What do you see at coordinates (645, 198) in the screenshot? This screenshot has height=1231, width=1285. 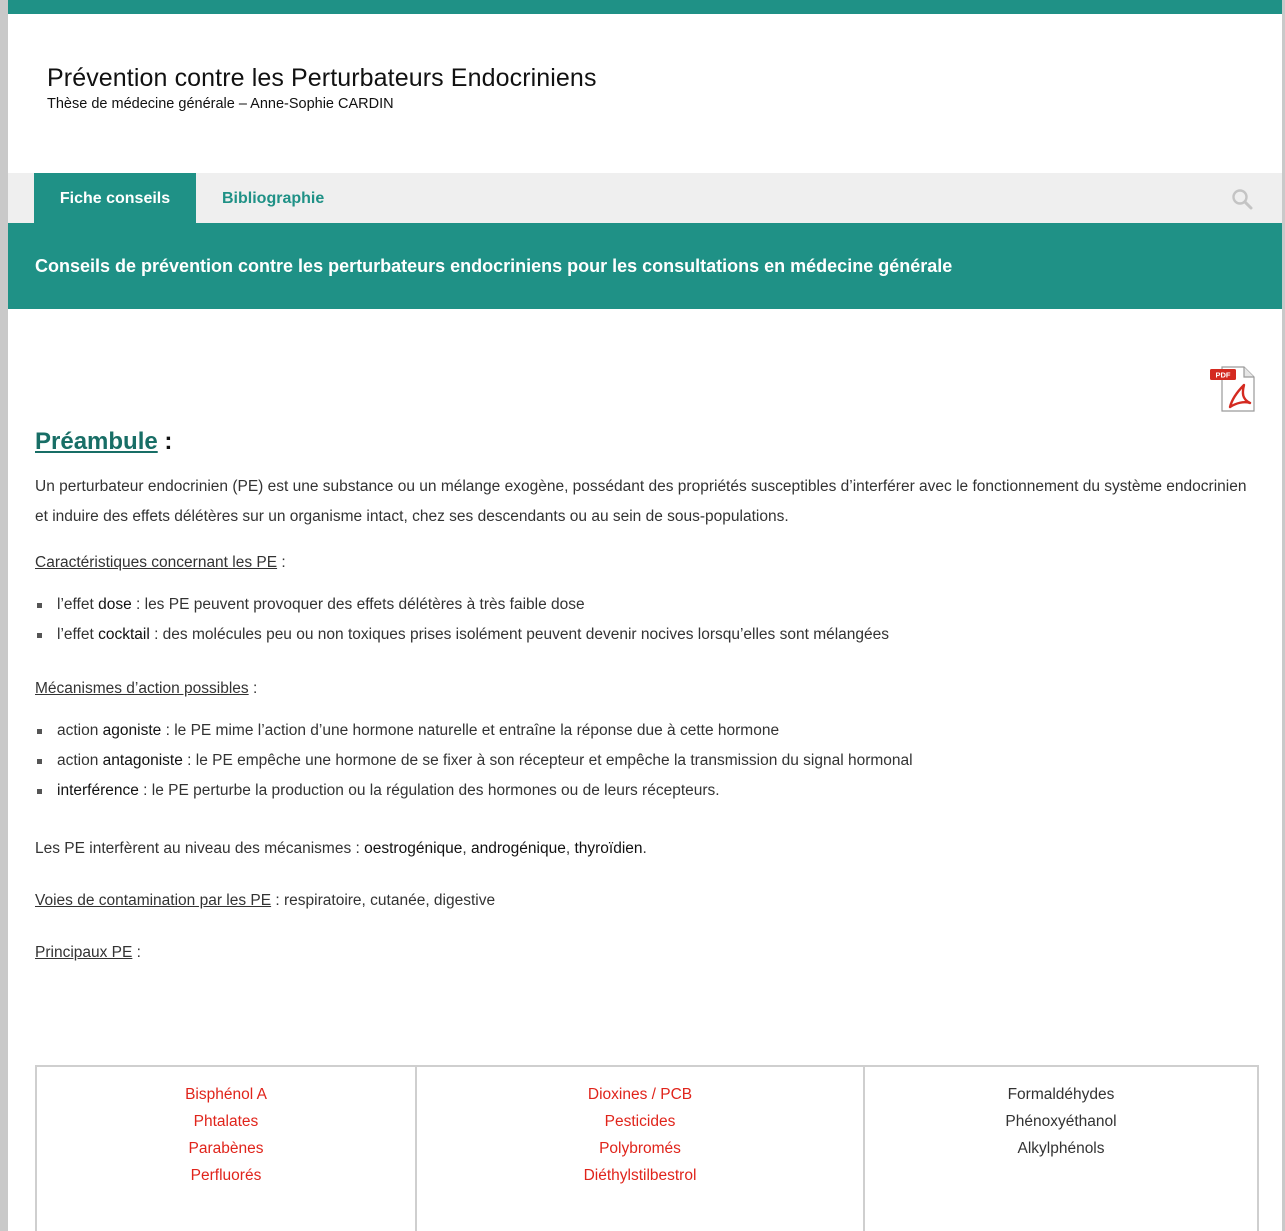 I see `main-nav: Fiche conseils Bibliographie` at bounding box center [645, 198].